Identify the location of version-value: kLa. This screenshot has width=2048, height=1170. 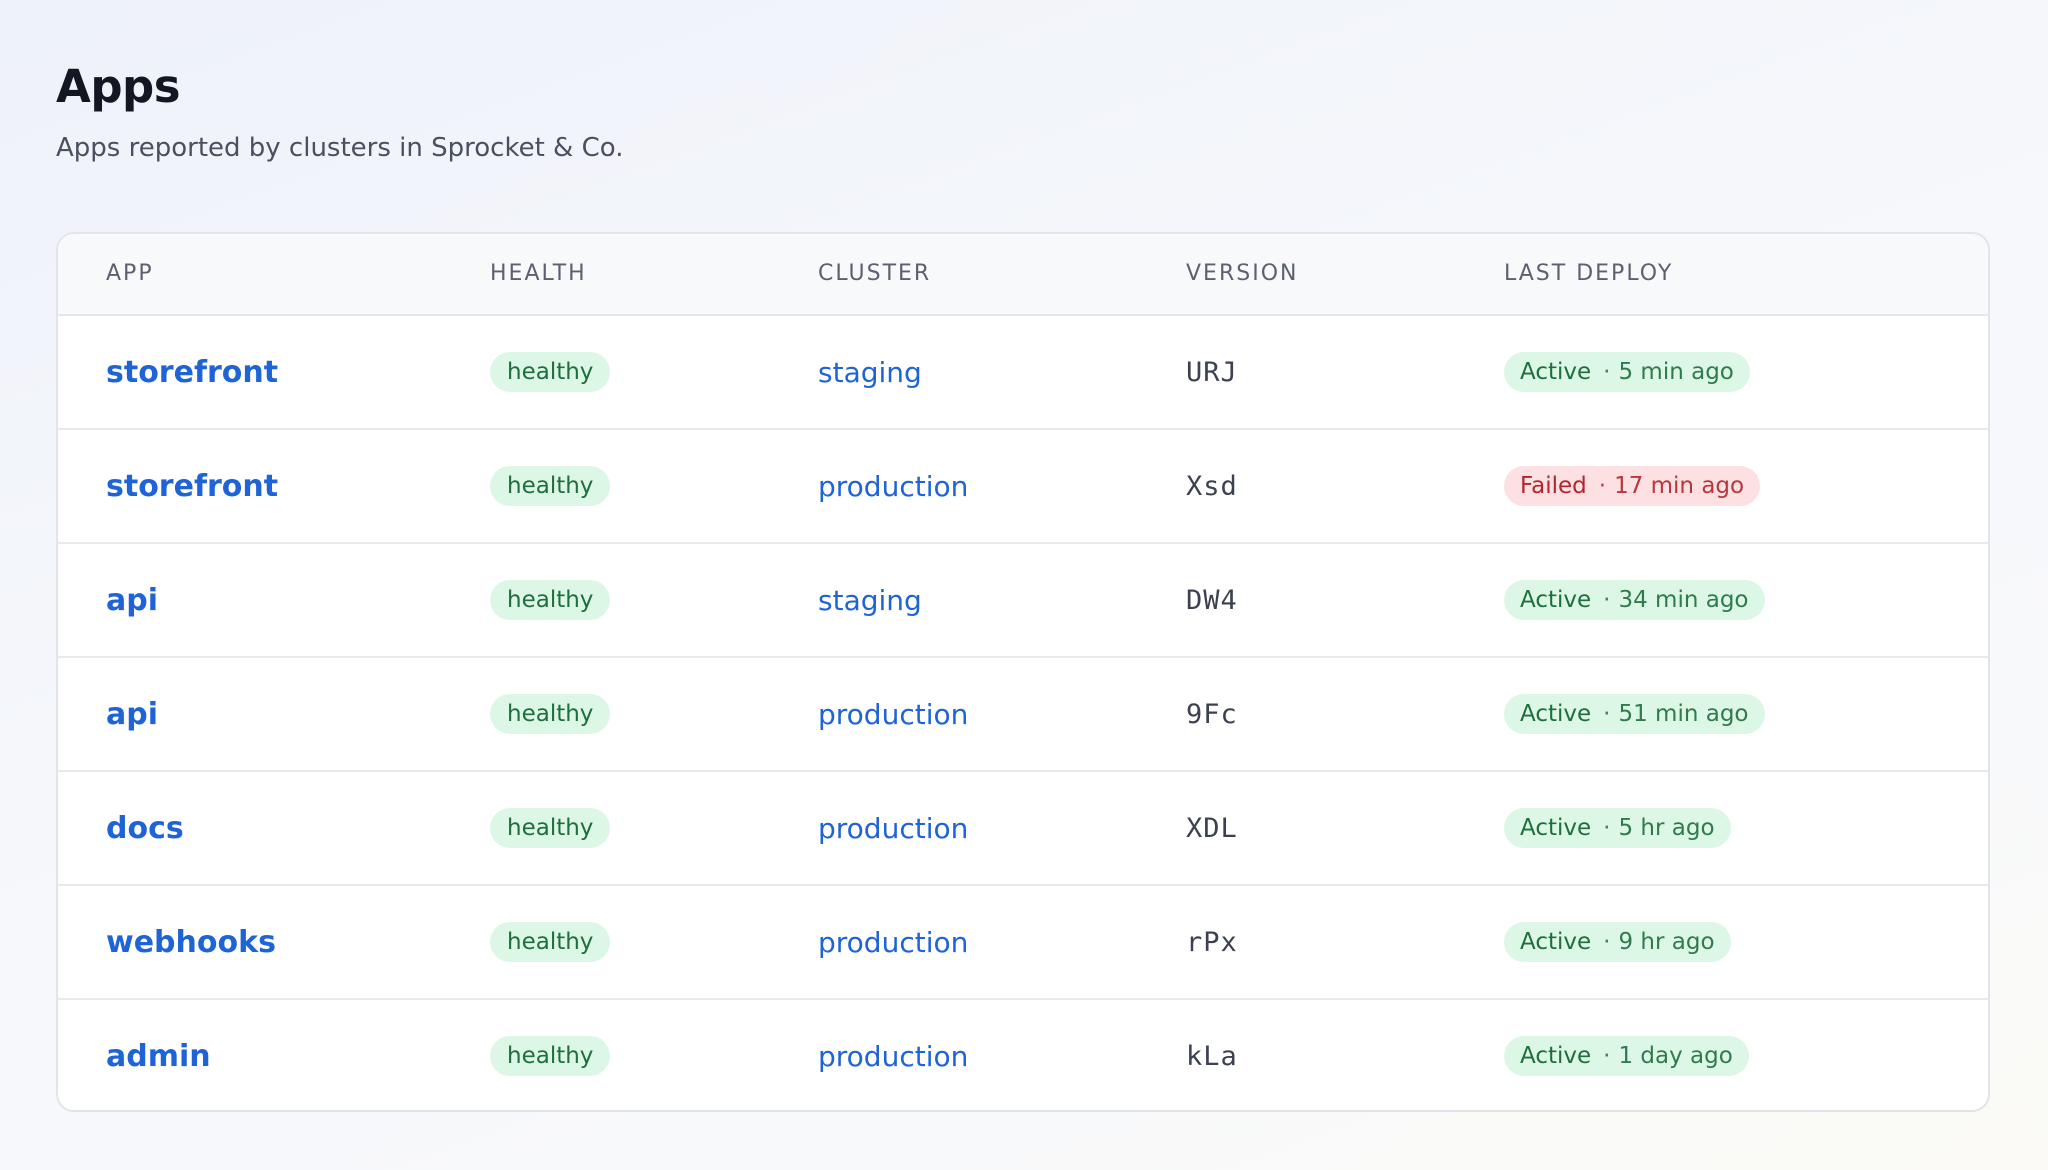
(1212, 1056).